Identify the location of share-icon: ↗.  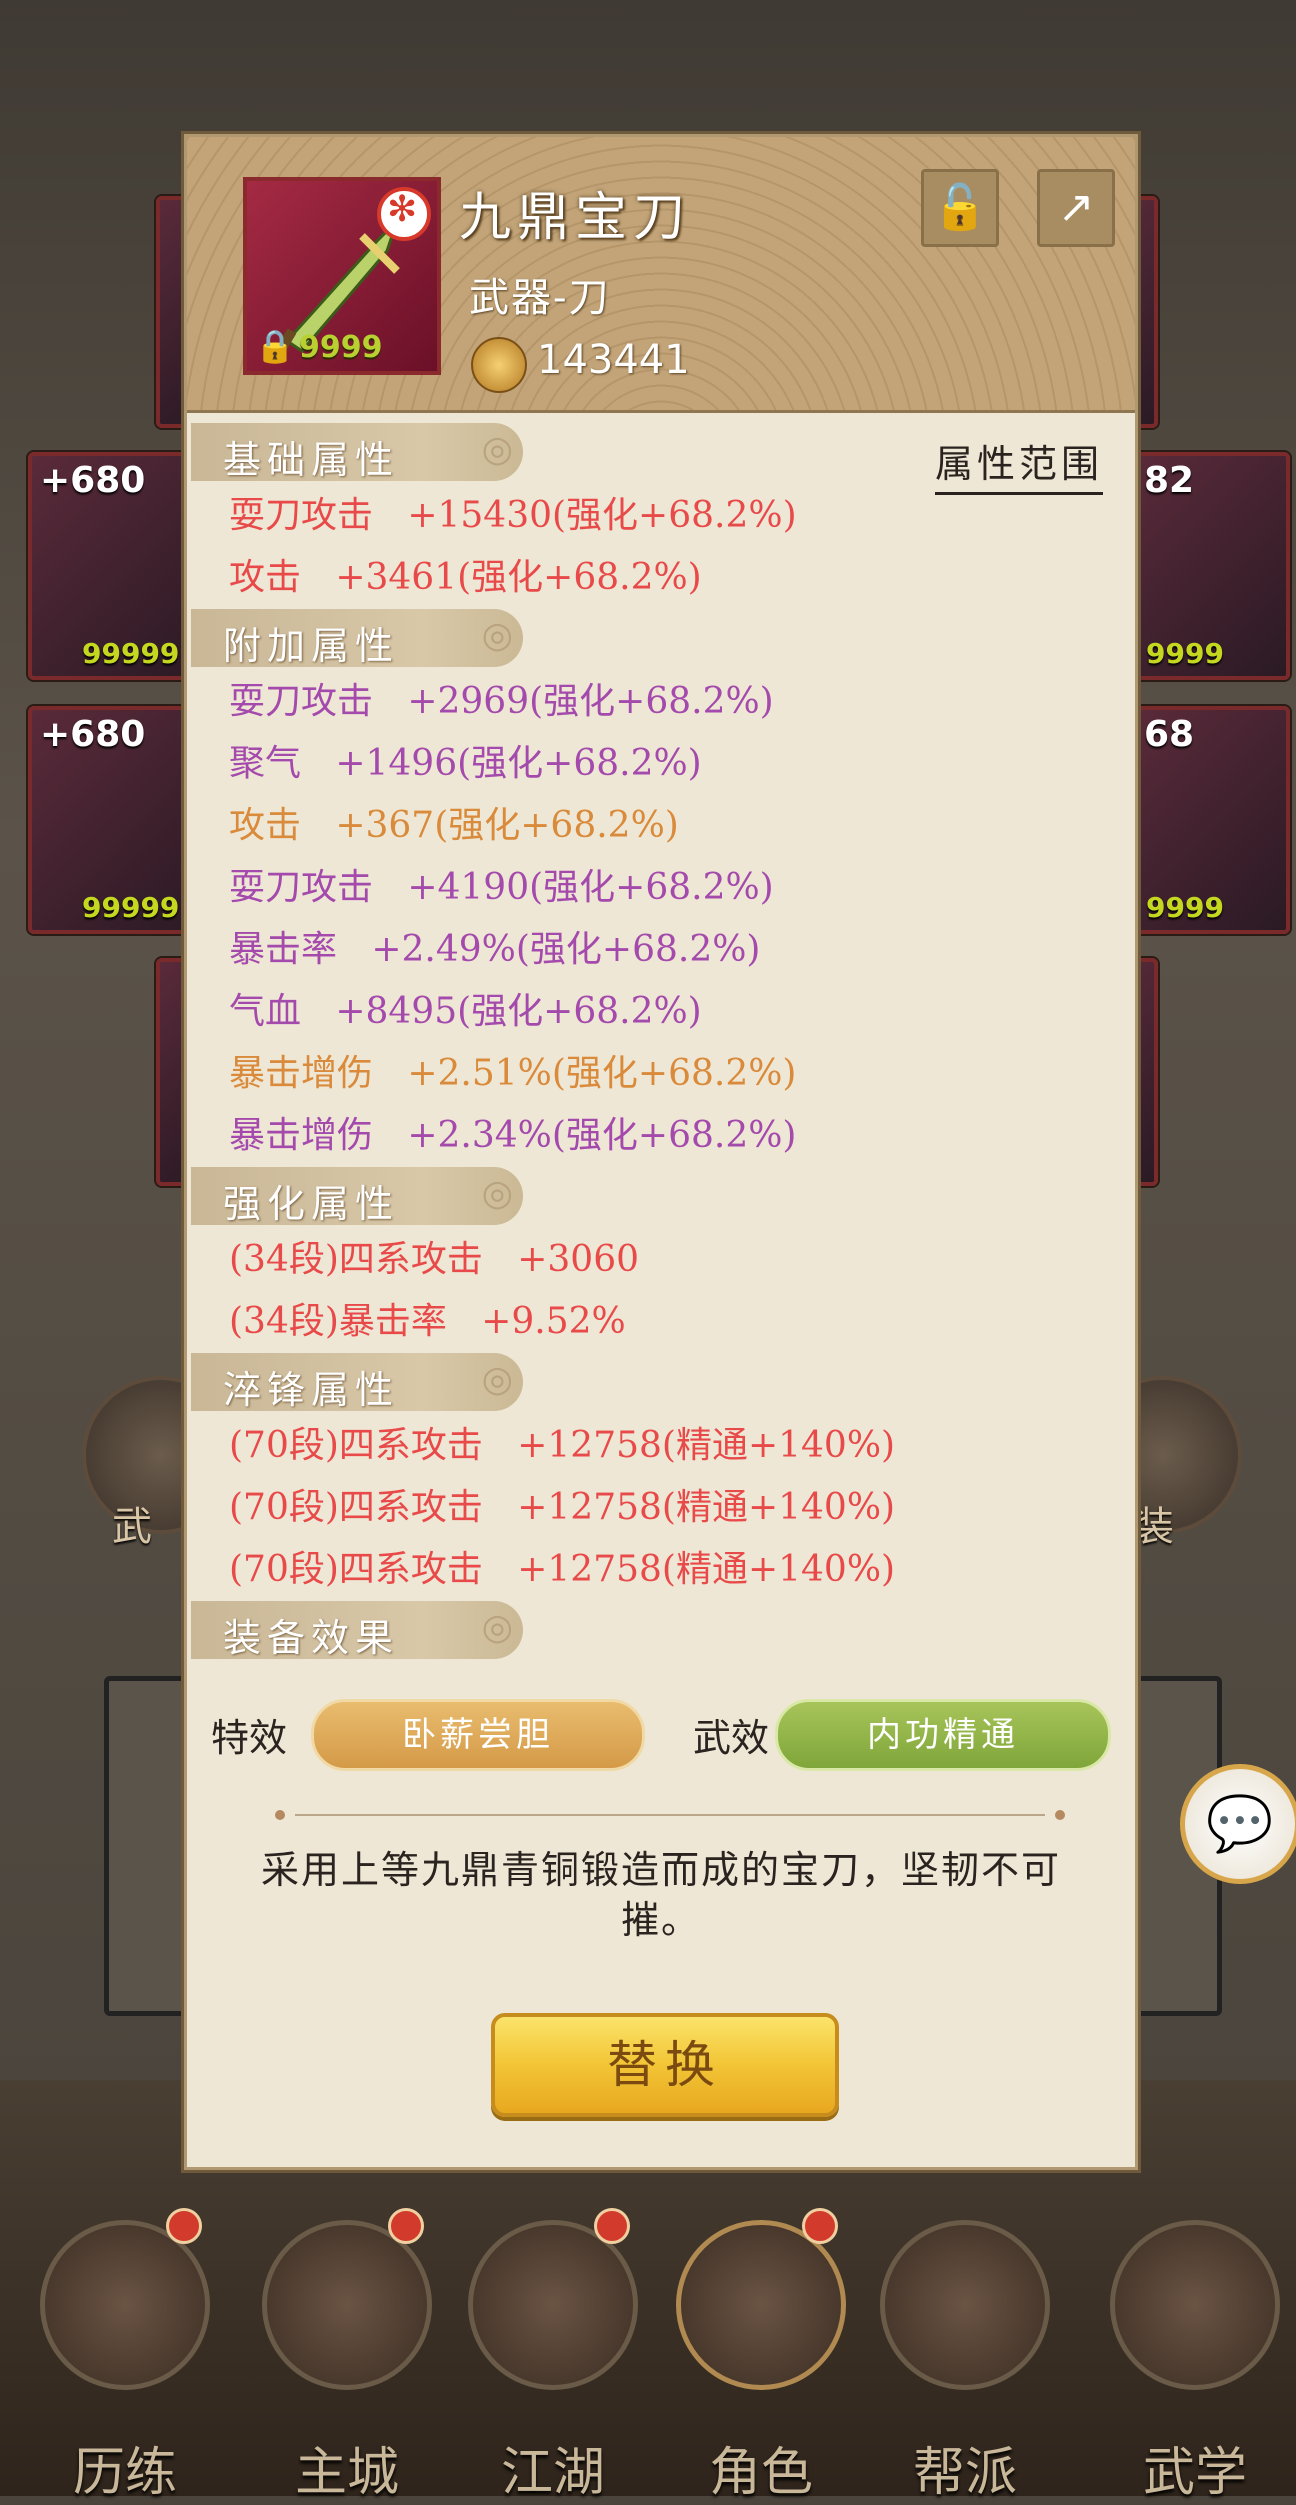
(1076, 207).